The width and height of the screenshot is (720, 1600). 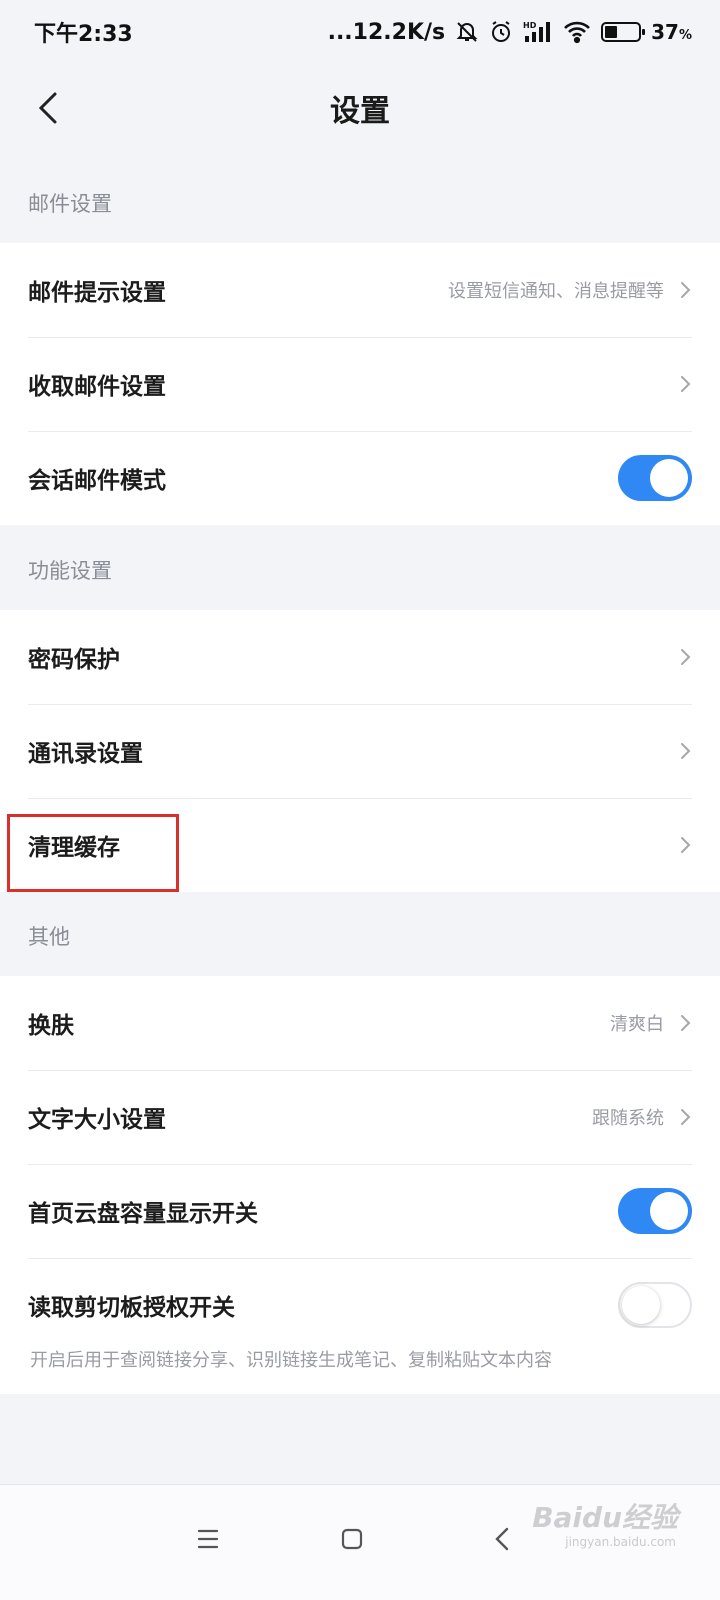 What do you see at coordinates (360, 751) in the screenshot?
I see `contacts-settings: 通讯录设置` at bounding box center [360, 751].